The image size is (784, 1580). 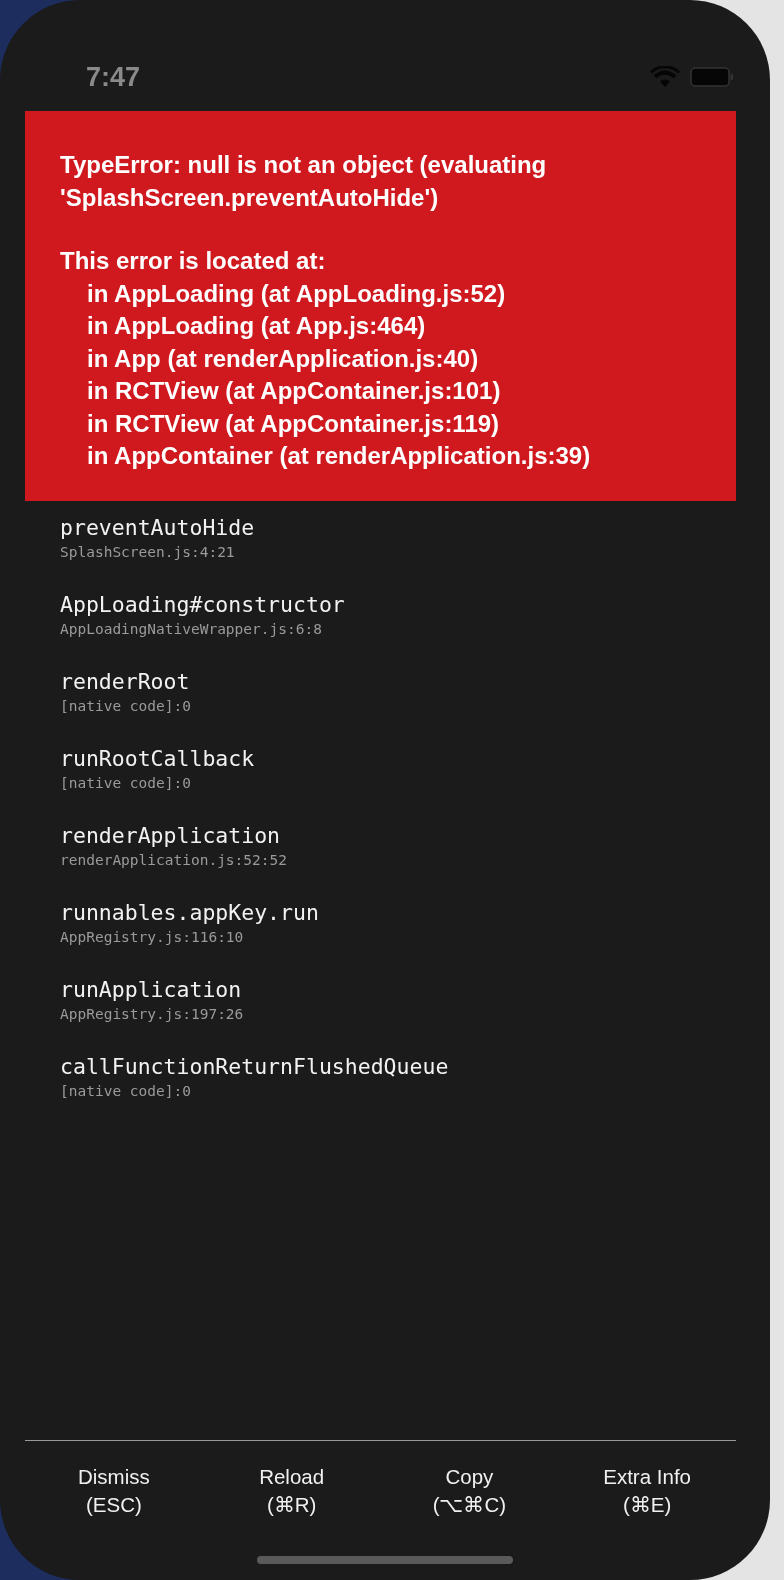 What do you see at coordinates (152, 1013) in the screenshot?
I see `stack-file: AppRegistry.js:197:26` at bounding box center [152, 1013].